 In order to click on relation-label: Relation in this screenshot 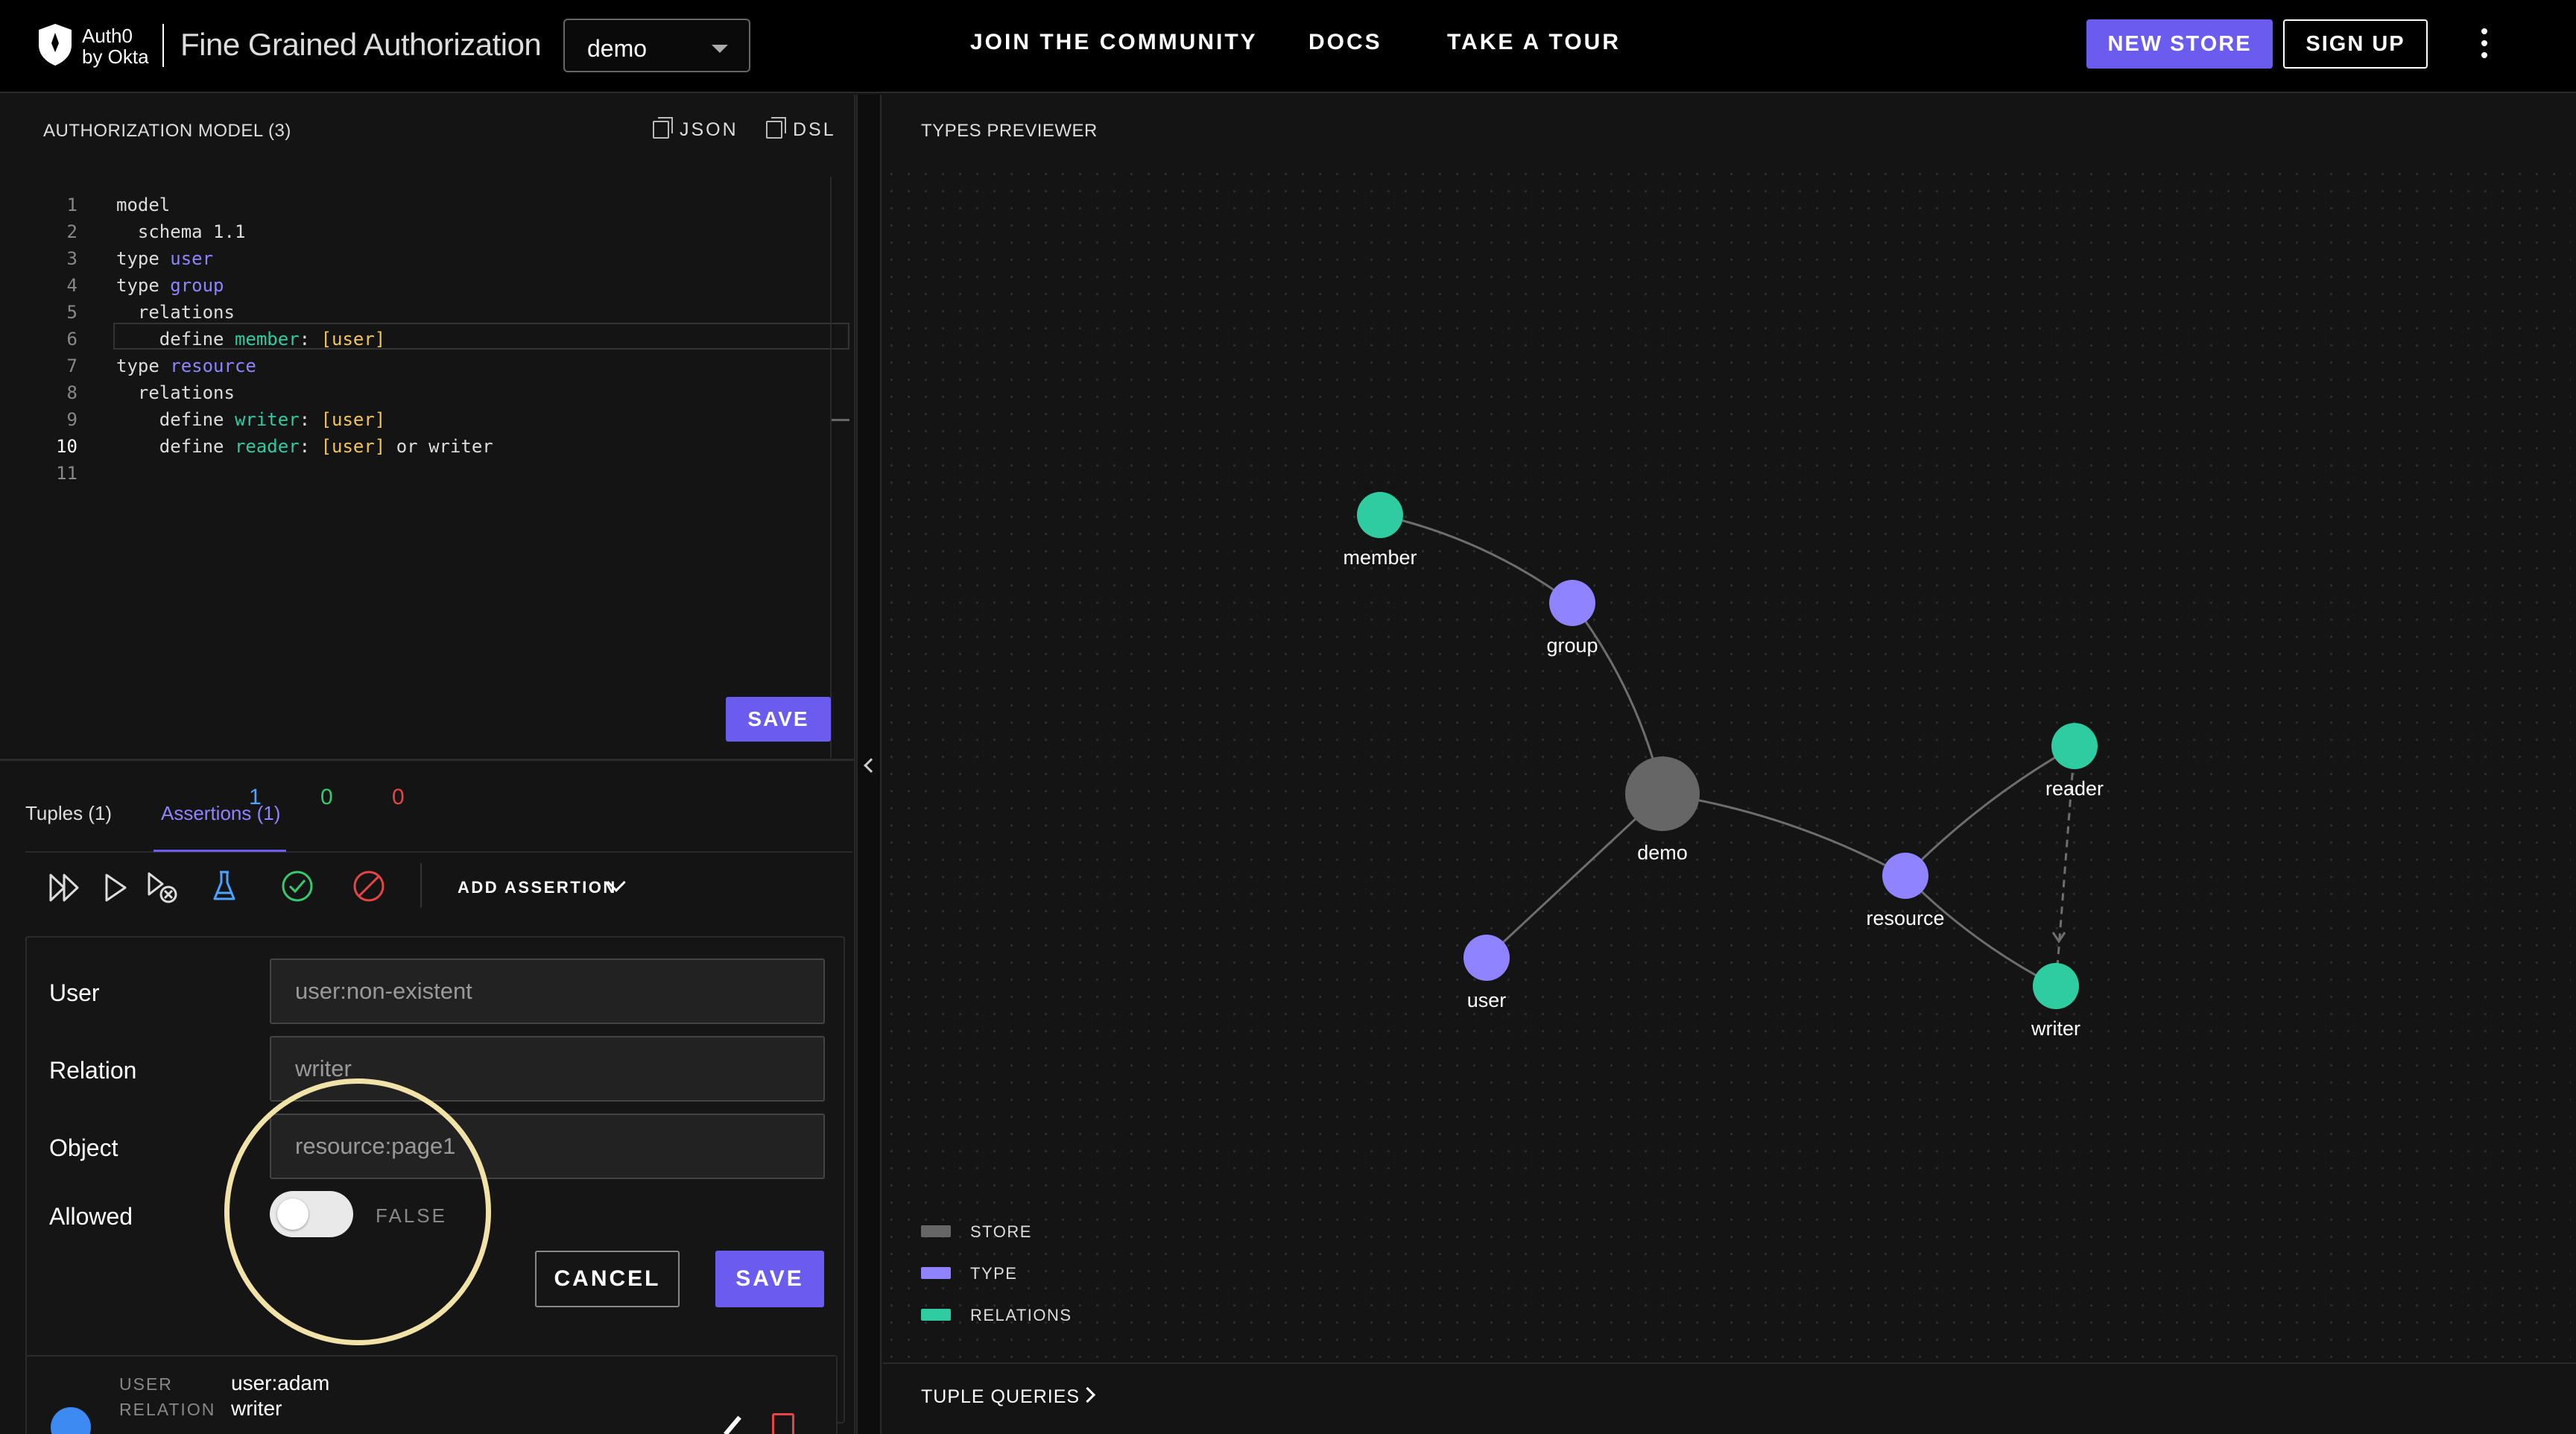, I will do `click(93, 1071)`.